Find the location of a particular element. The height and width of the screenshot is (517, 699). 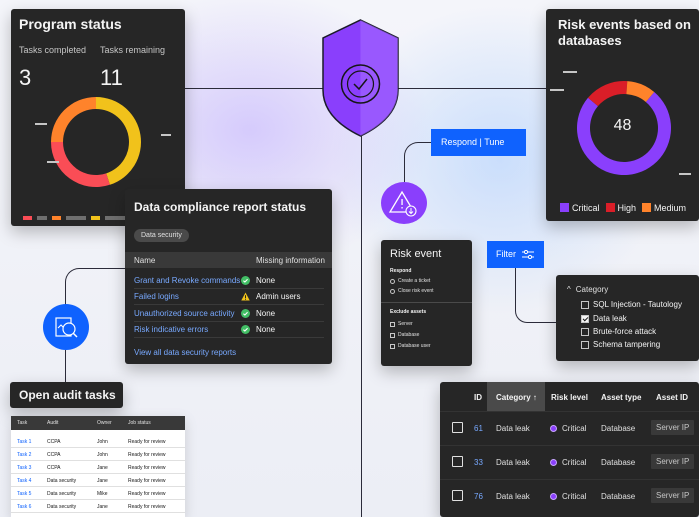

compliance-row: Risk indicative errors None is located at coordinates (229, 330).